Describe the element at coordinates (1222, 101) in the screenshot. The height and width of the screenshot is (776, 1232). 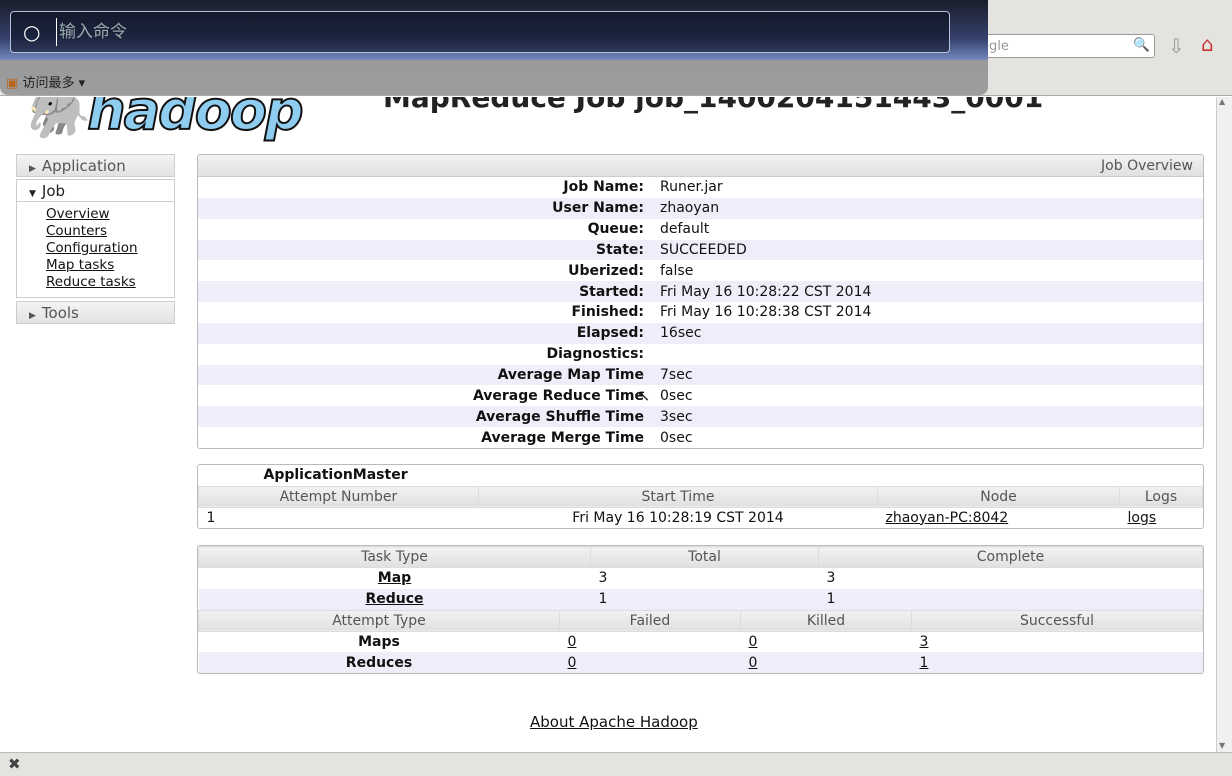
I see `scroll-up-icon: ▲` at that location.